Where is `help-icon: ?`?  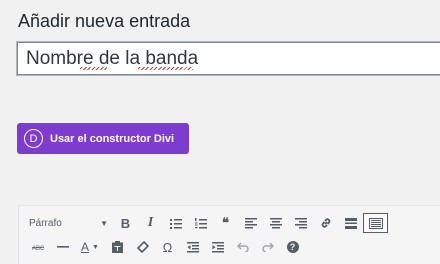 help-icon: ? is located at coordinates (292, 247).